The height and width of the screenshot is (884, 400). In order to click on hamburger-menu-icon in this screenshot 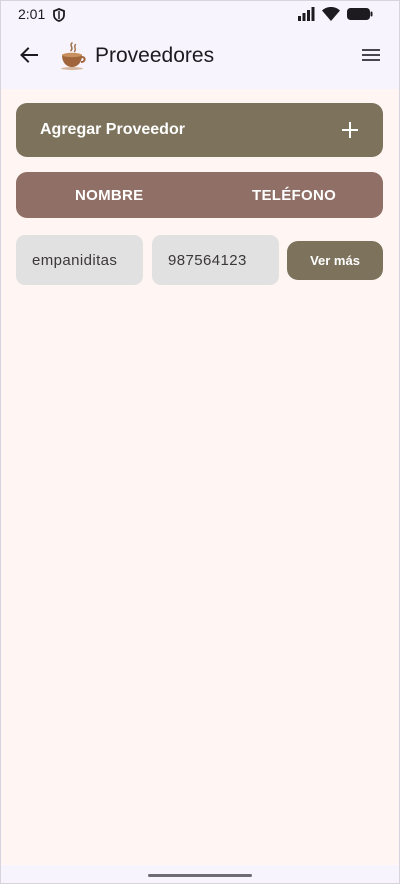, I will do `click(371, 57)`.